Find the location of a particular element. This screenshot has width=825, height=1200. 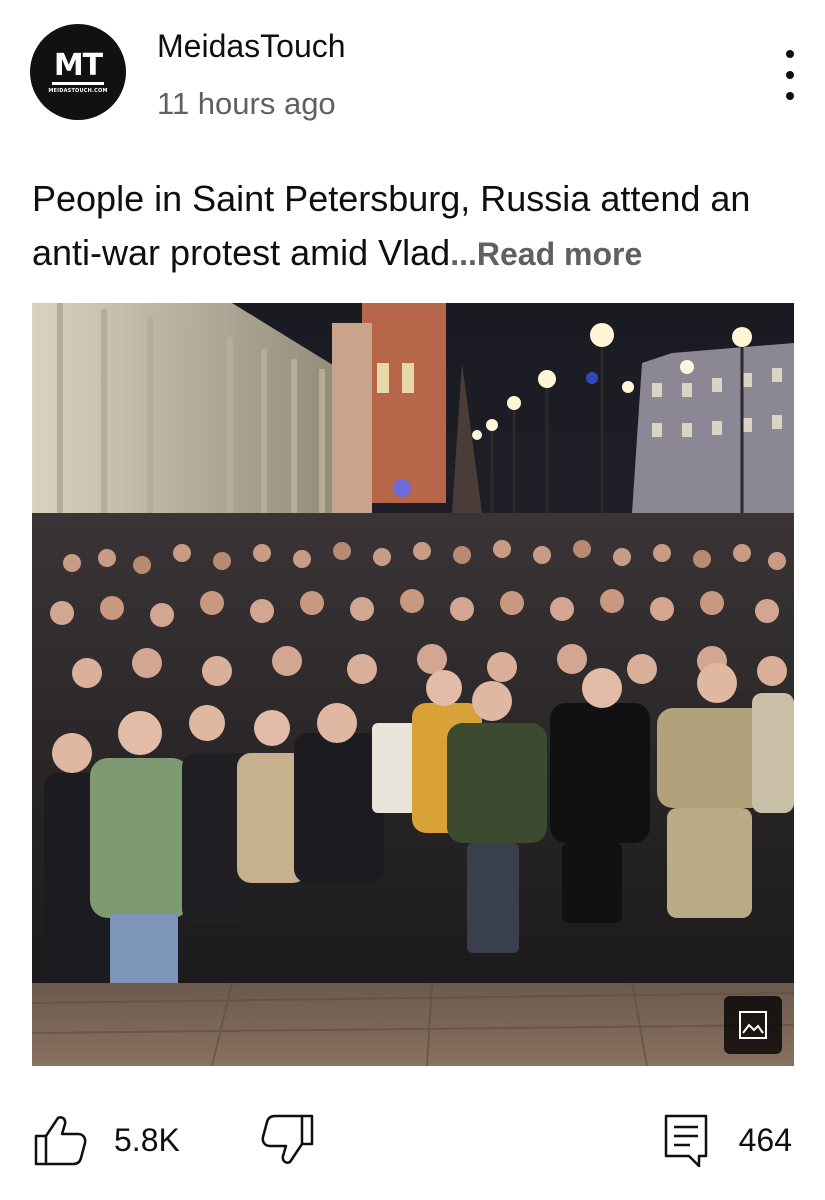

read-more-link: Read more is located at coordinates (559, 254).